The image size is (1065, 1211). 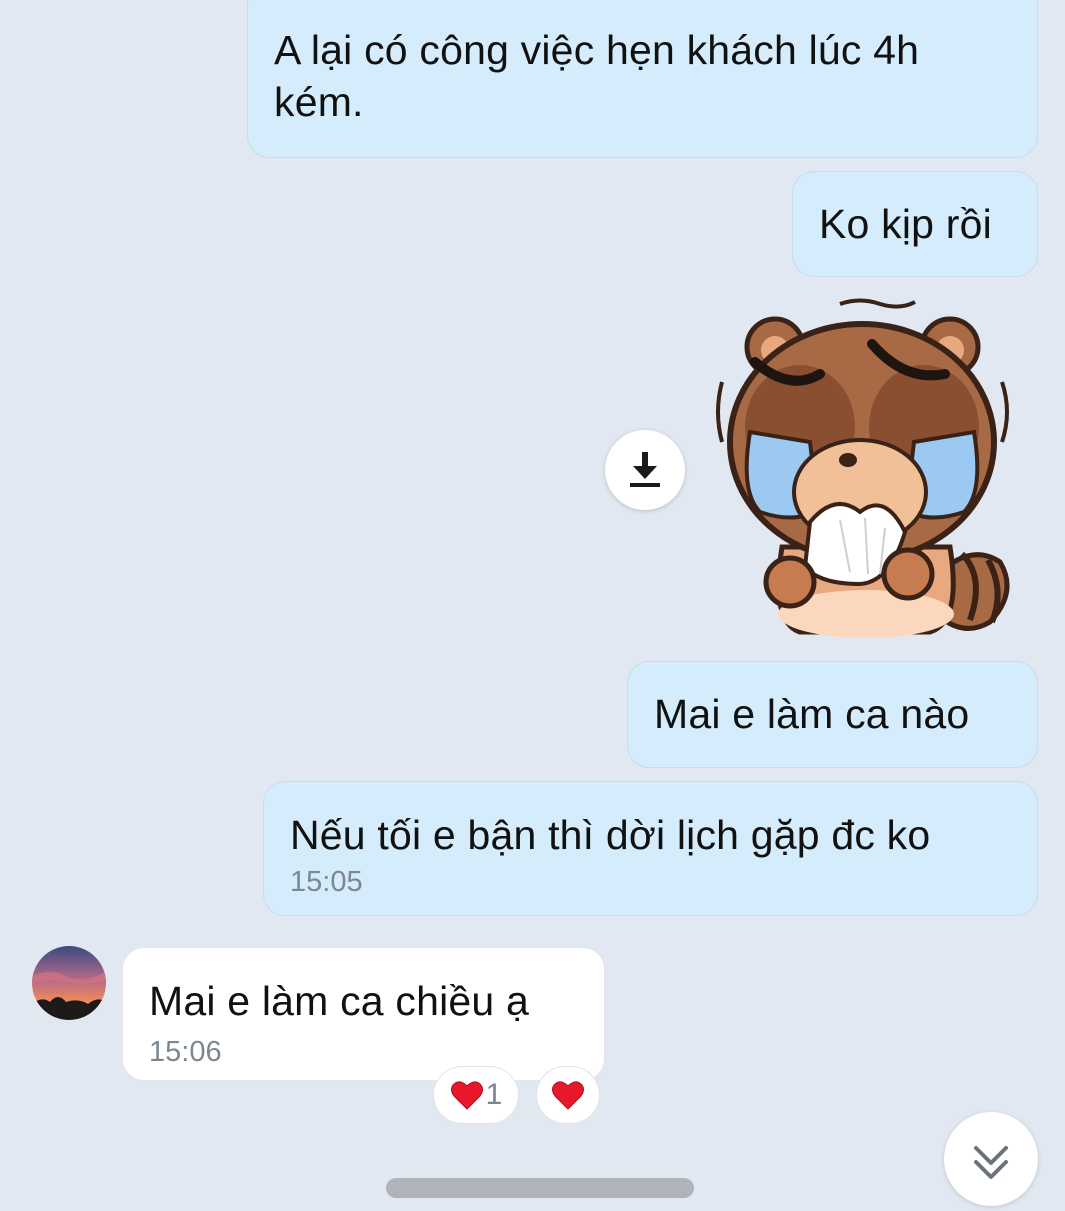 I want to click on message-text: A lại có công việc hẹn khách lúc 4h kém., so click(x=597, y=76).